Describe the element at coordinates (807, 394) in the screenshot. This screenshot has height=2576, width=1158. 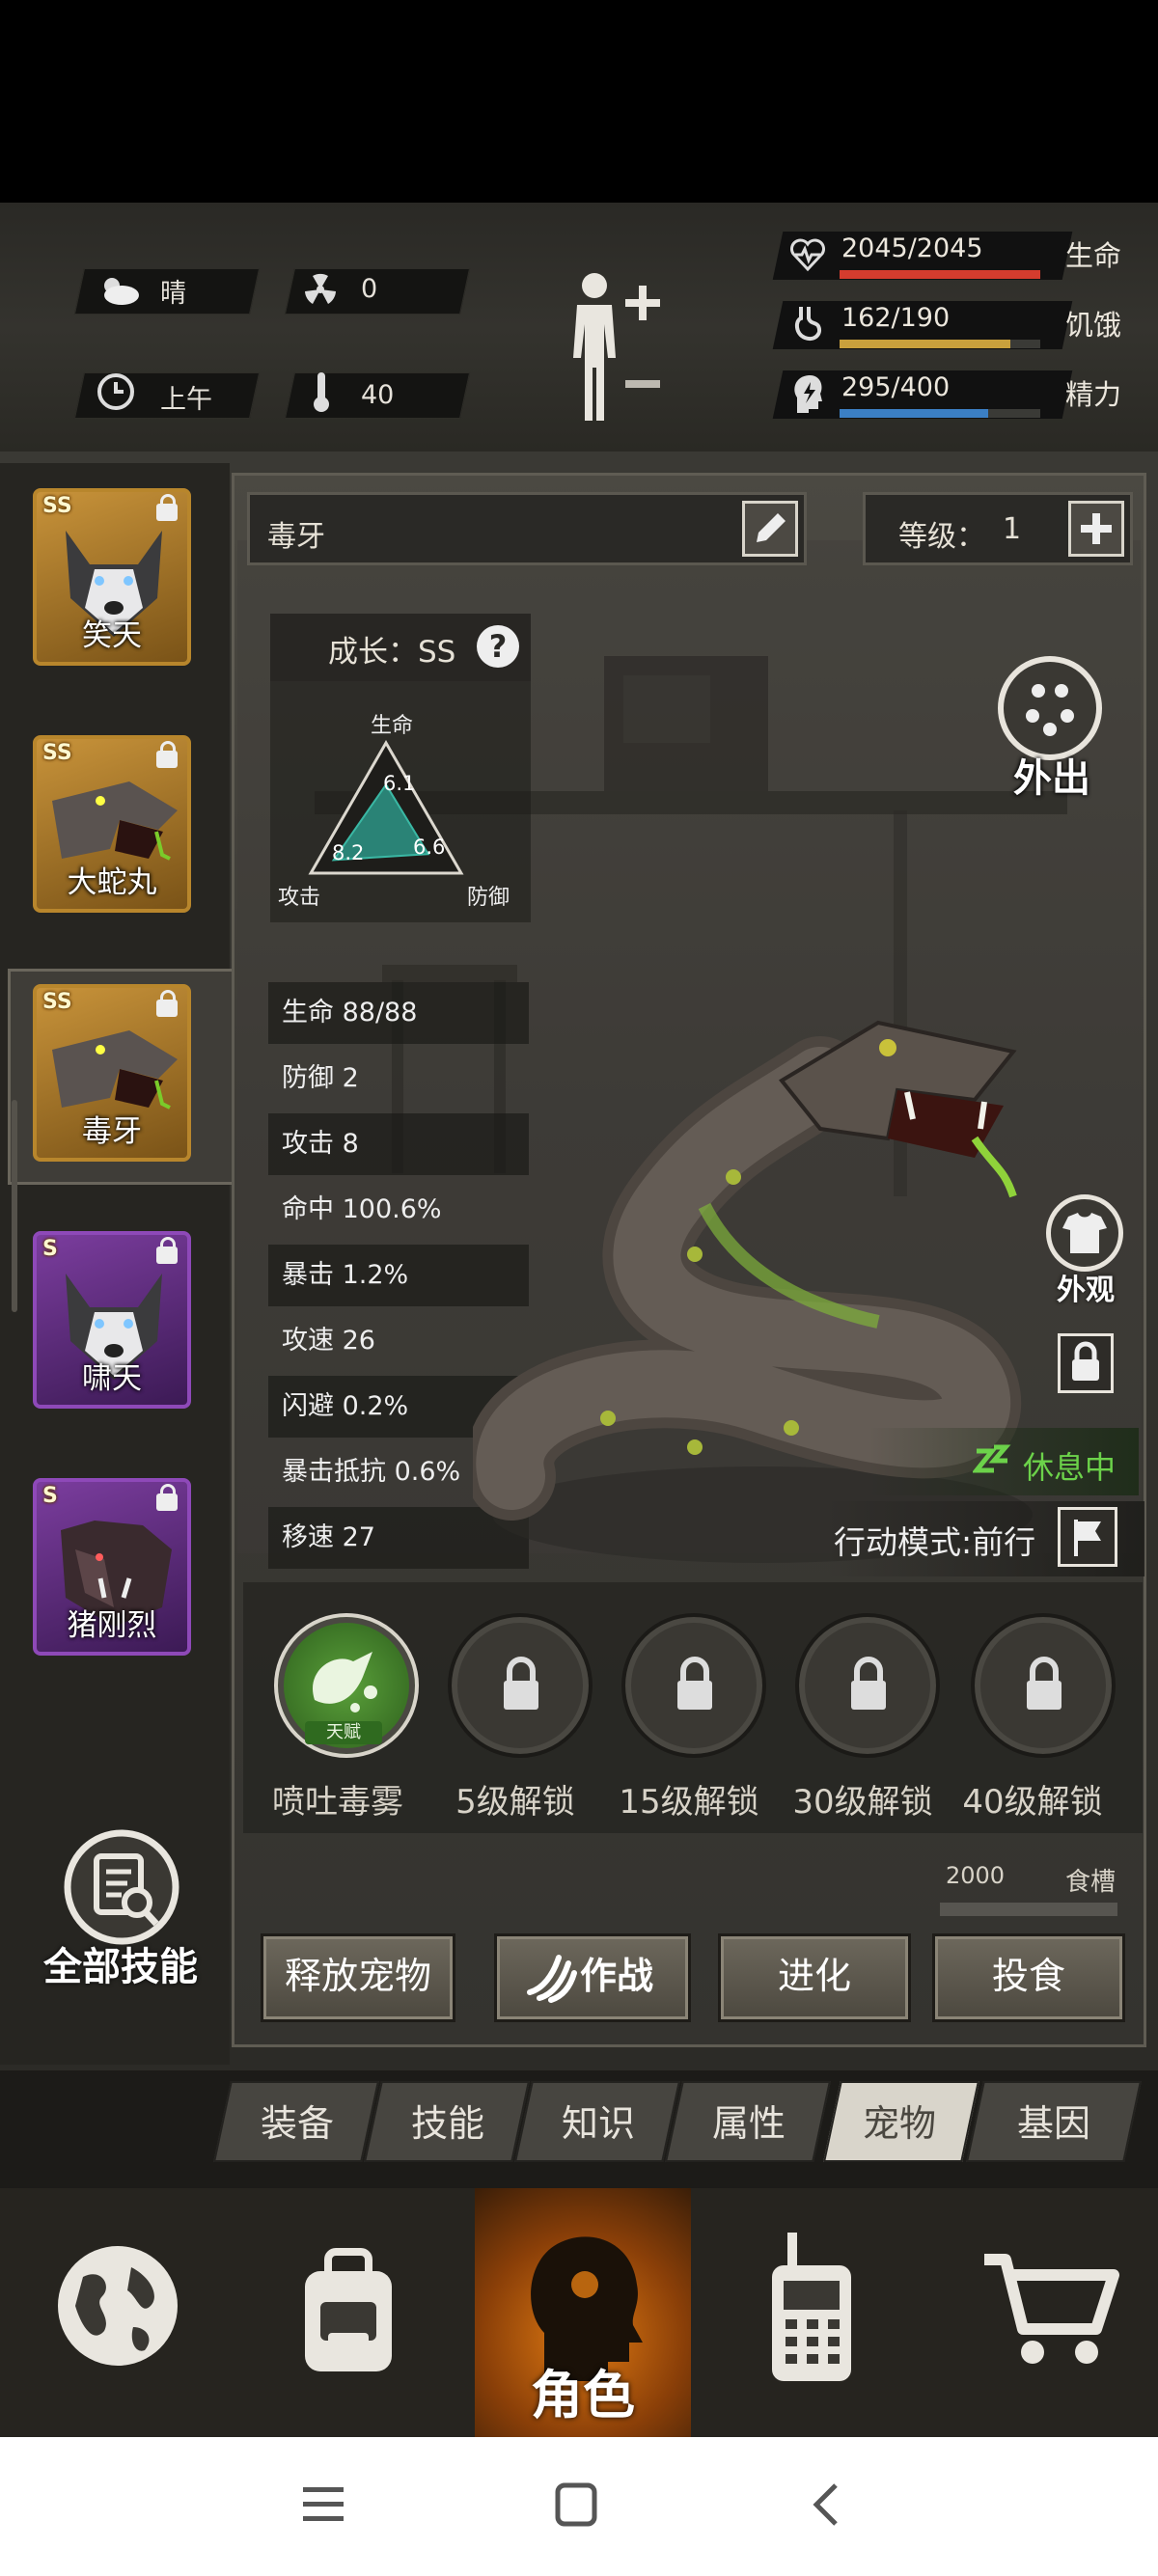
I see `head-energy-icon` at that location.